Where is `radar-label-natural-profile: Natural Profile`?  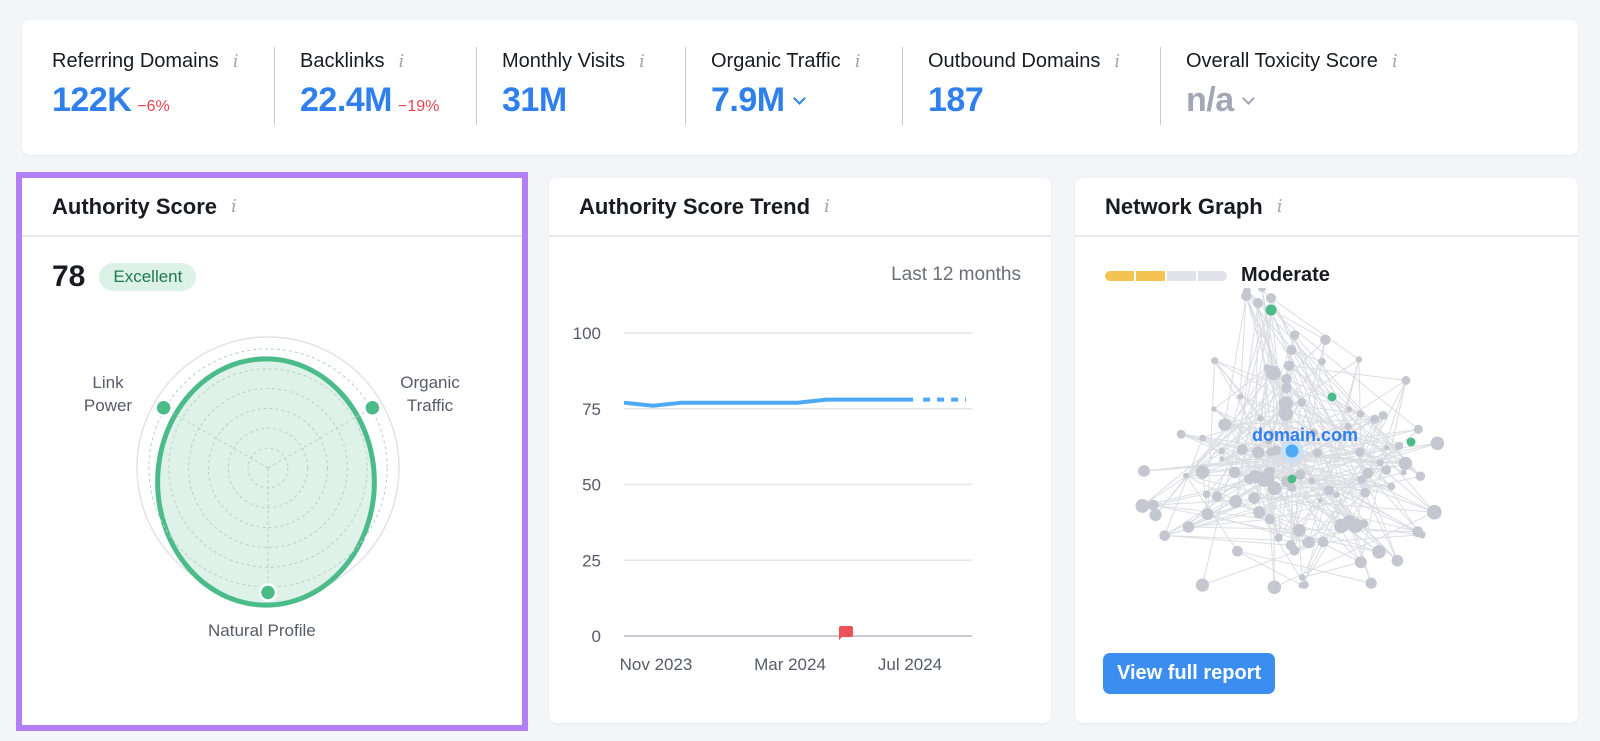
radar-label-natural-profile: Natural Profile is located at coordinates (262, 630).